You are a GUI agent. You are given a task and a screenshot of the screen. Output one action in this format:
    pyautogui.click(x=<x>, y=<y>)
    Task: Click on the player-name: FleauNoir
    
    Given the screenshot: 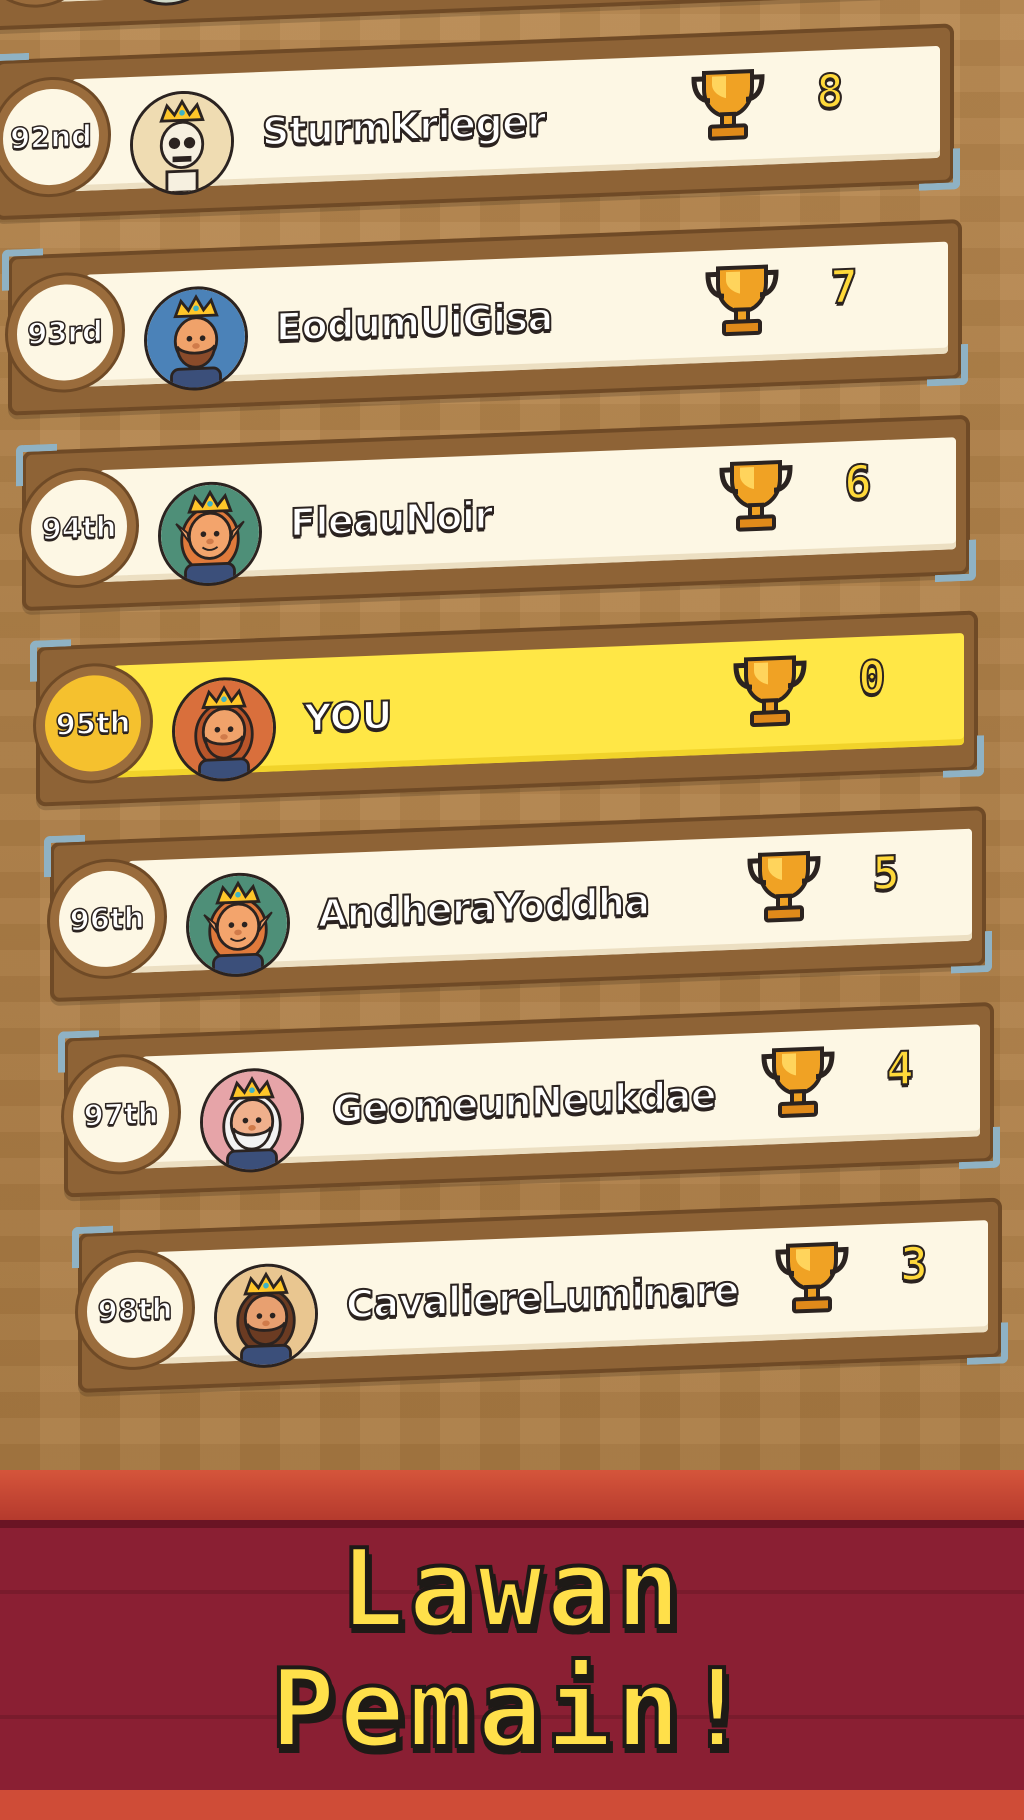 What is the action you would take?
    pyautogui.click(x=391, y=519)
    